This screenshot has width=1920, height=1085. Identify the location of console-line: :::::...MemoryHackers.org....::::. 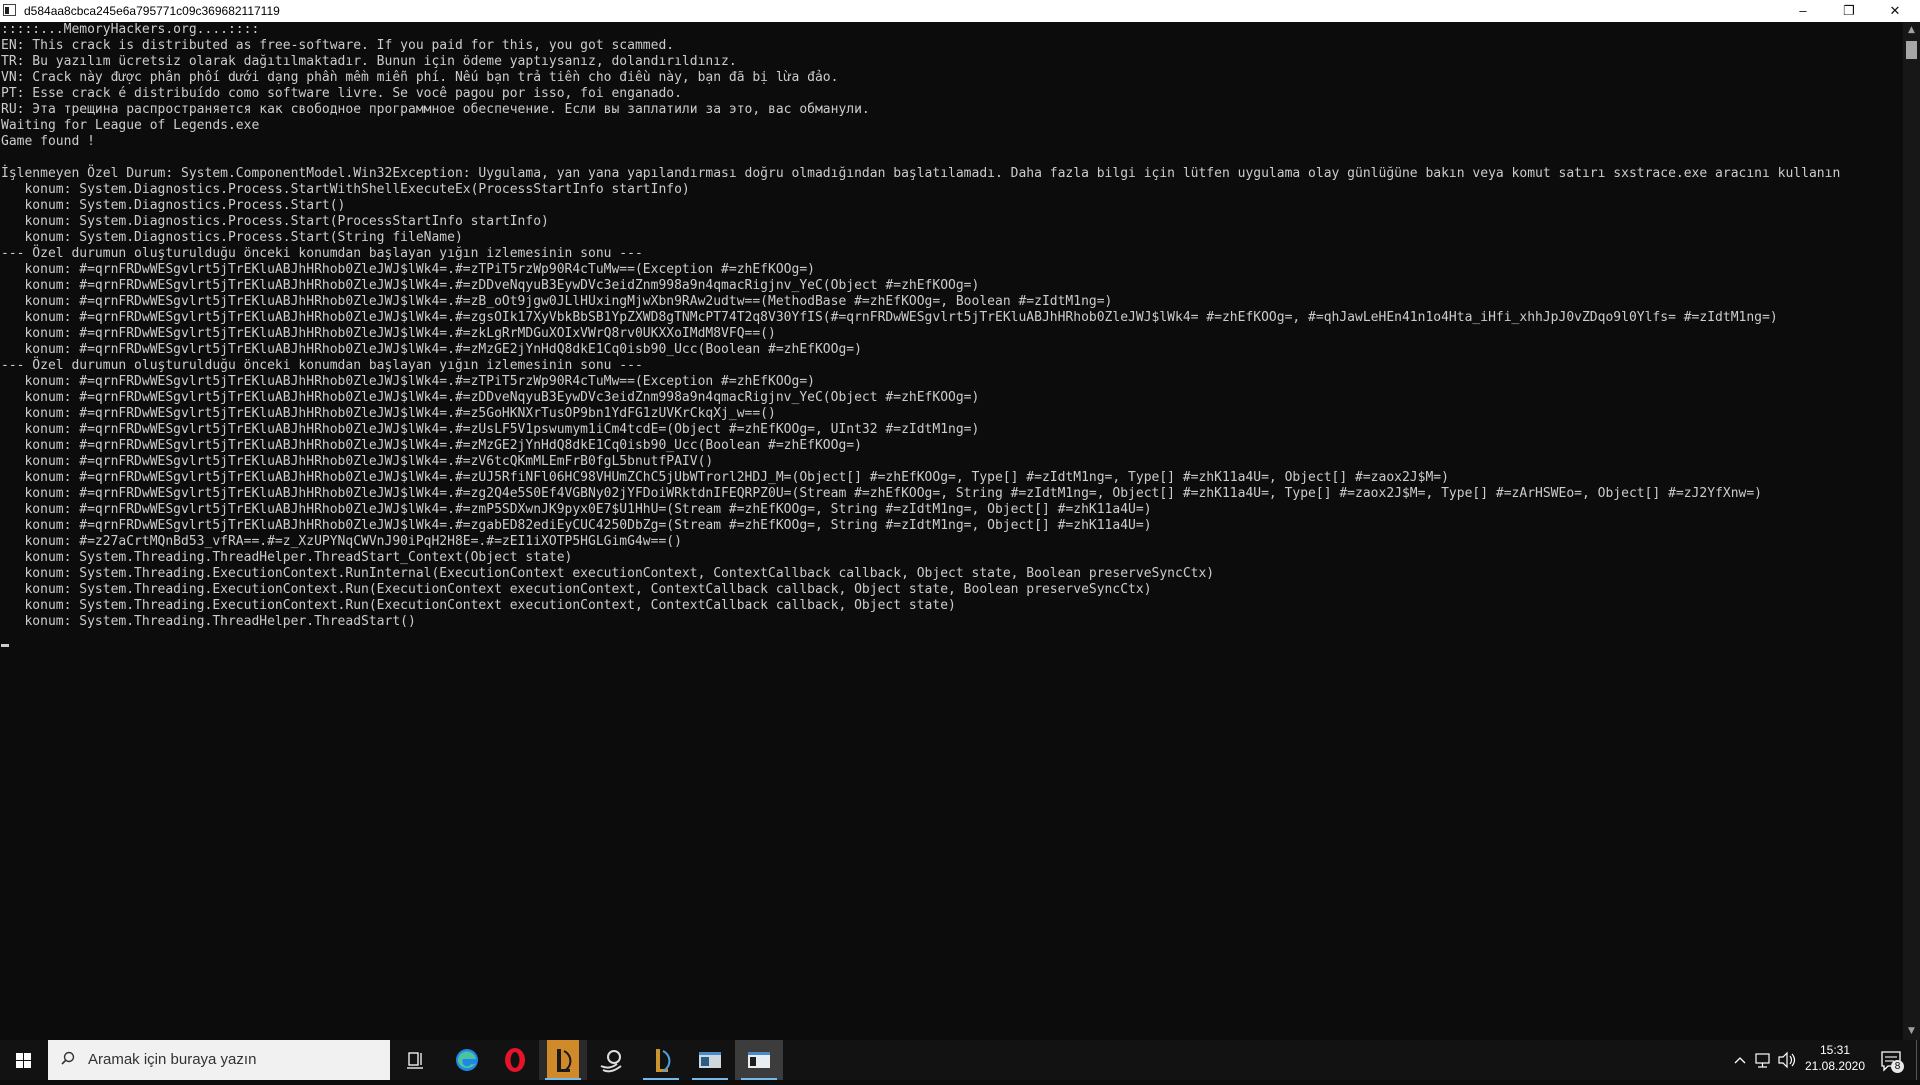
(130, 29).